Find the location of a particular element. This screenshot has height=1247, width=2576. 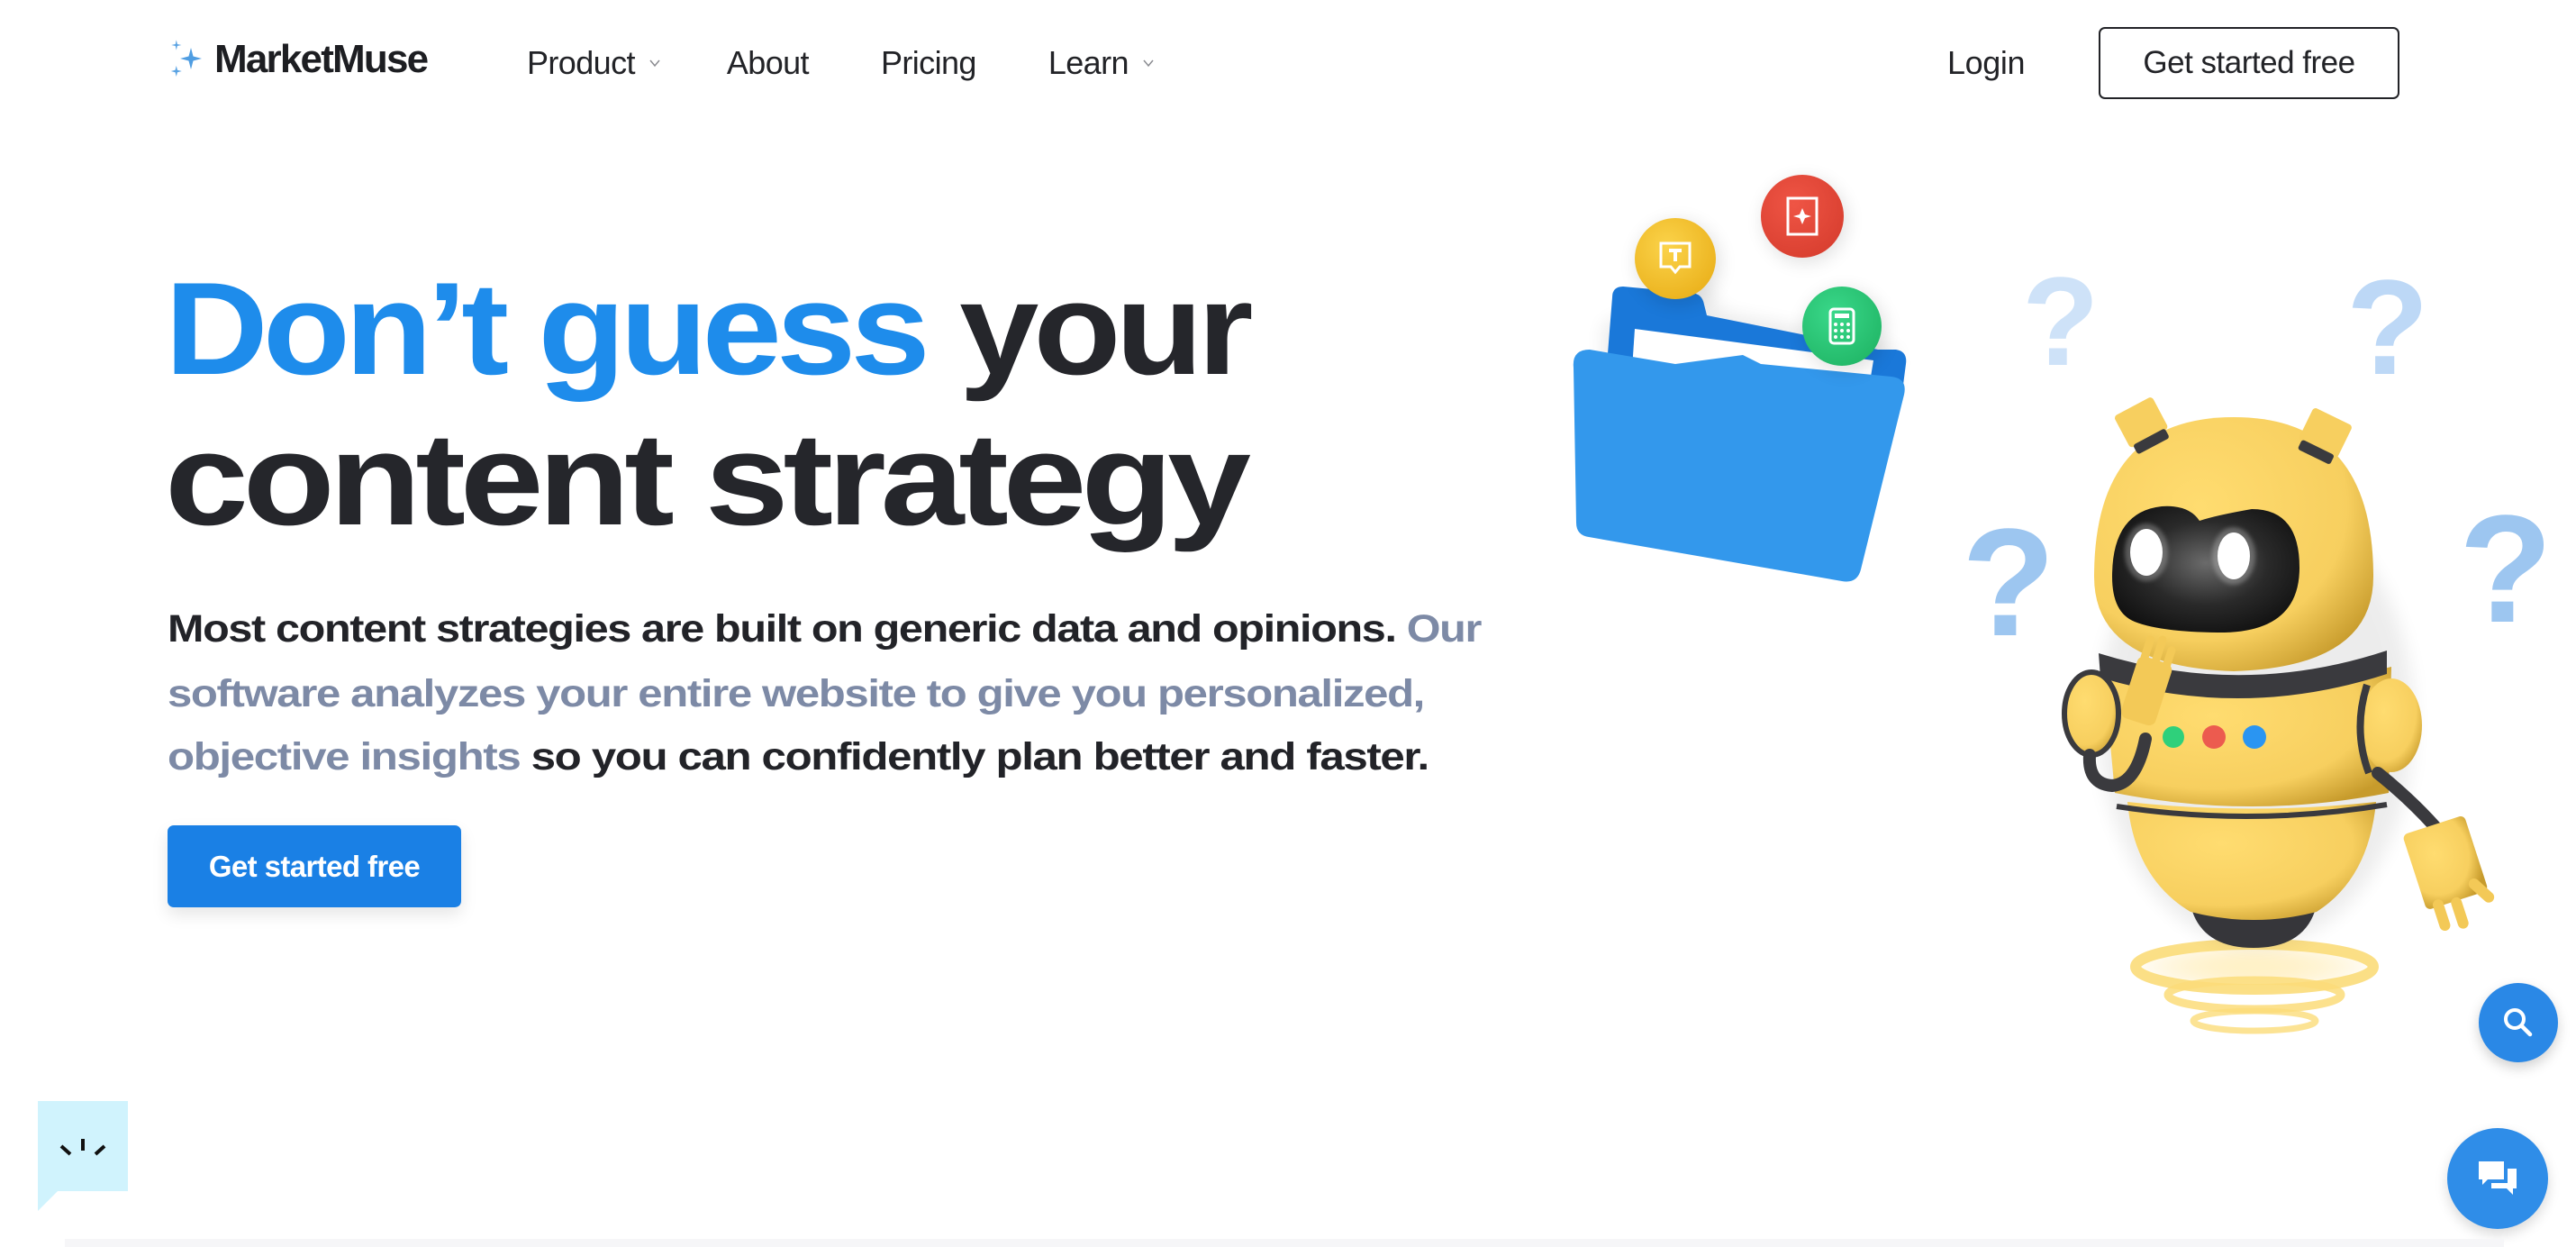

nav-learn: Learn is located at coordinates (1101, 63).